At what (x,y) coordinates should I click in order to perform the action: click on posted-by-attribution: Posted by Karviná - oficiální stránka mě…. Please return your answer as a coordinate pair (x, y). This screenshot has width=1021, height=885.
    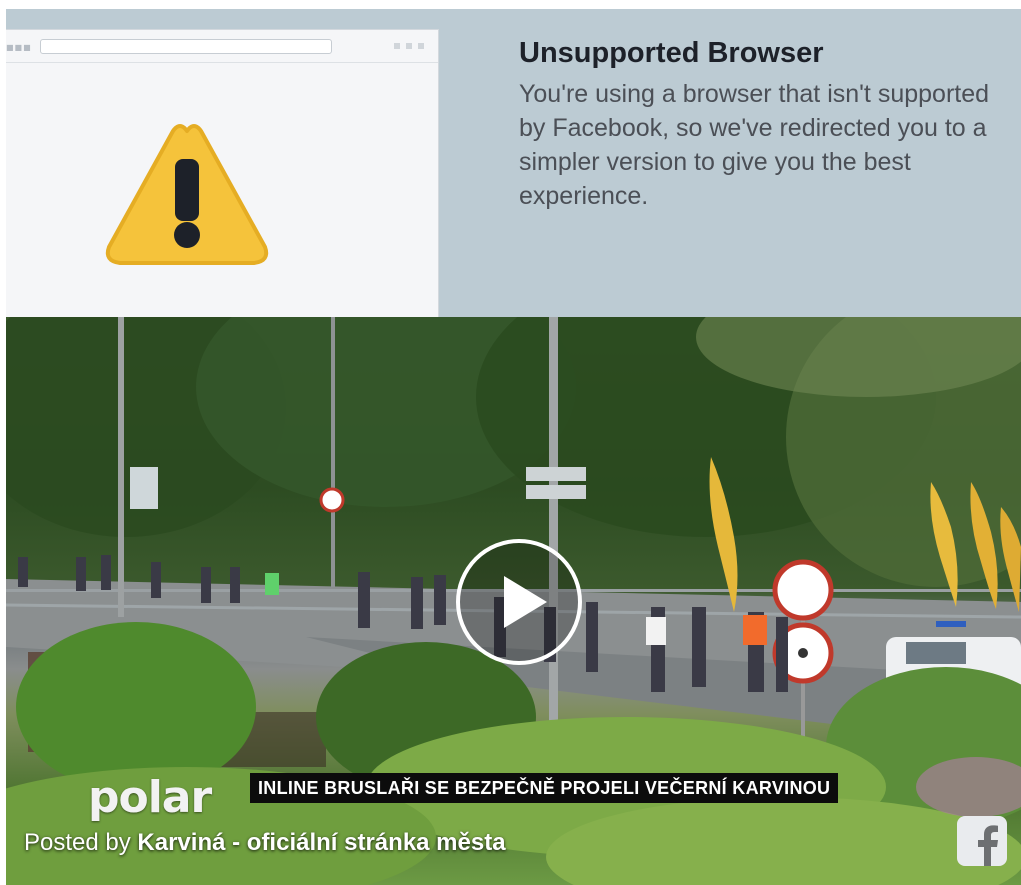
    Looking at the image, I should click on (265, 843).